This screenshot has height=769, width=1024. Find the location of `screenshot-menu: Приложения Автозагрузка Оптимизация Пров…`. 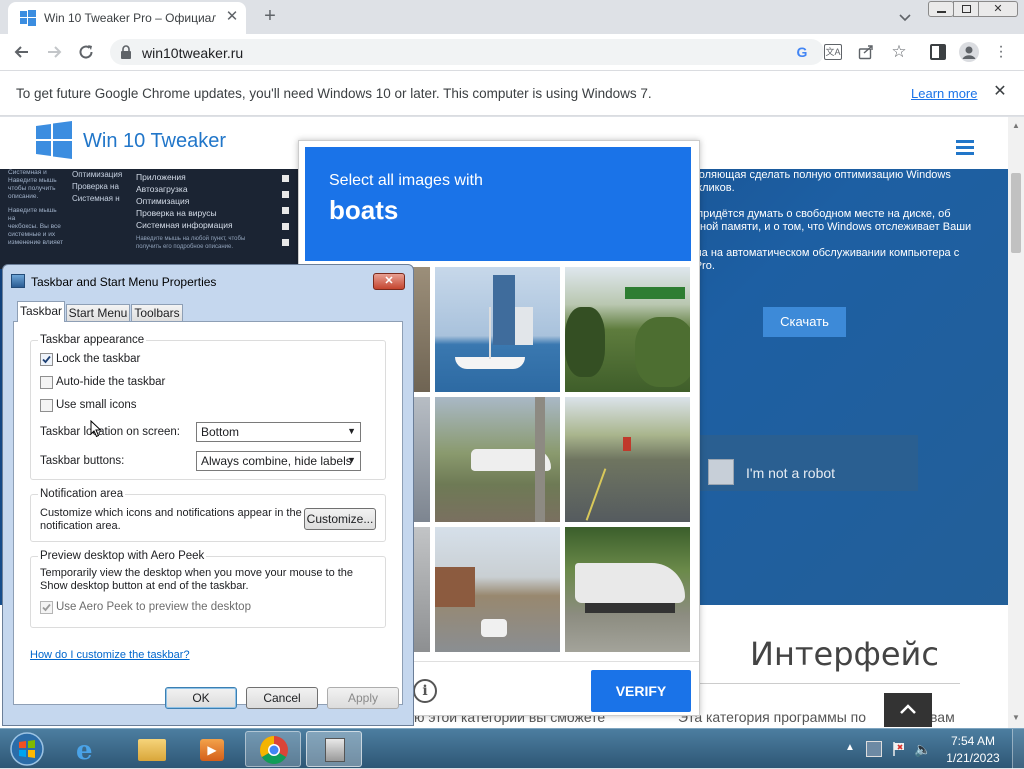

screenshot-menu: Приложения Автозагрузка Оптимизация Пров… is located at coordinates (198, 211).